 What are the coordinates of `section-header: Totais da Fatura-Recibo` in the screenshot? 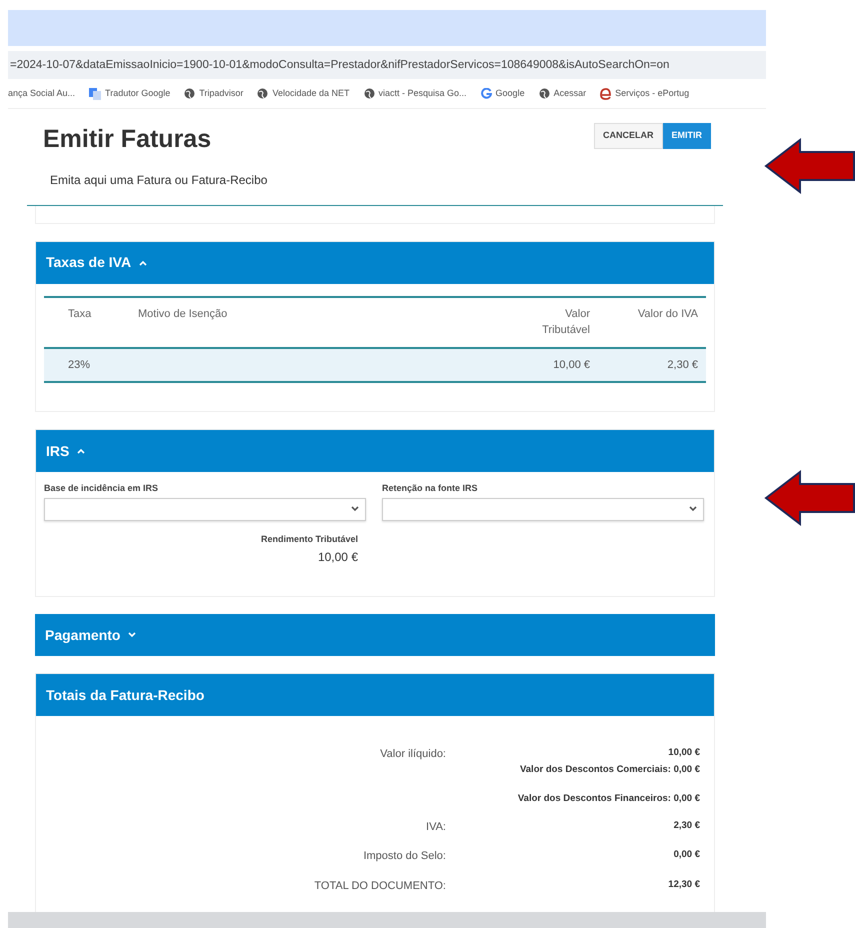 It's located at (375, 695).